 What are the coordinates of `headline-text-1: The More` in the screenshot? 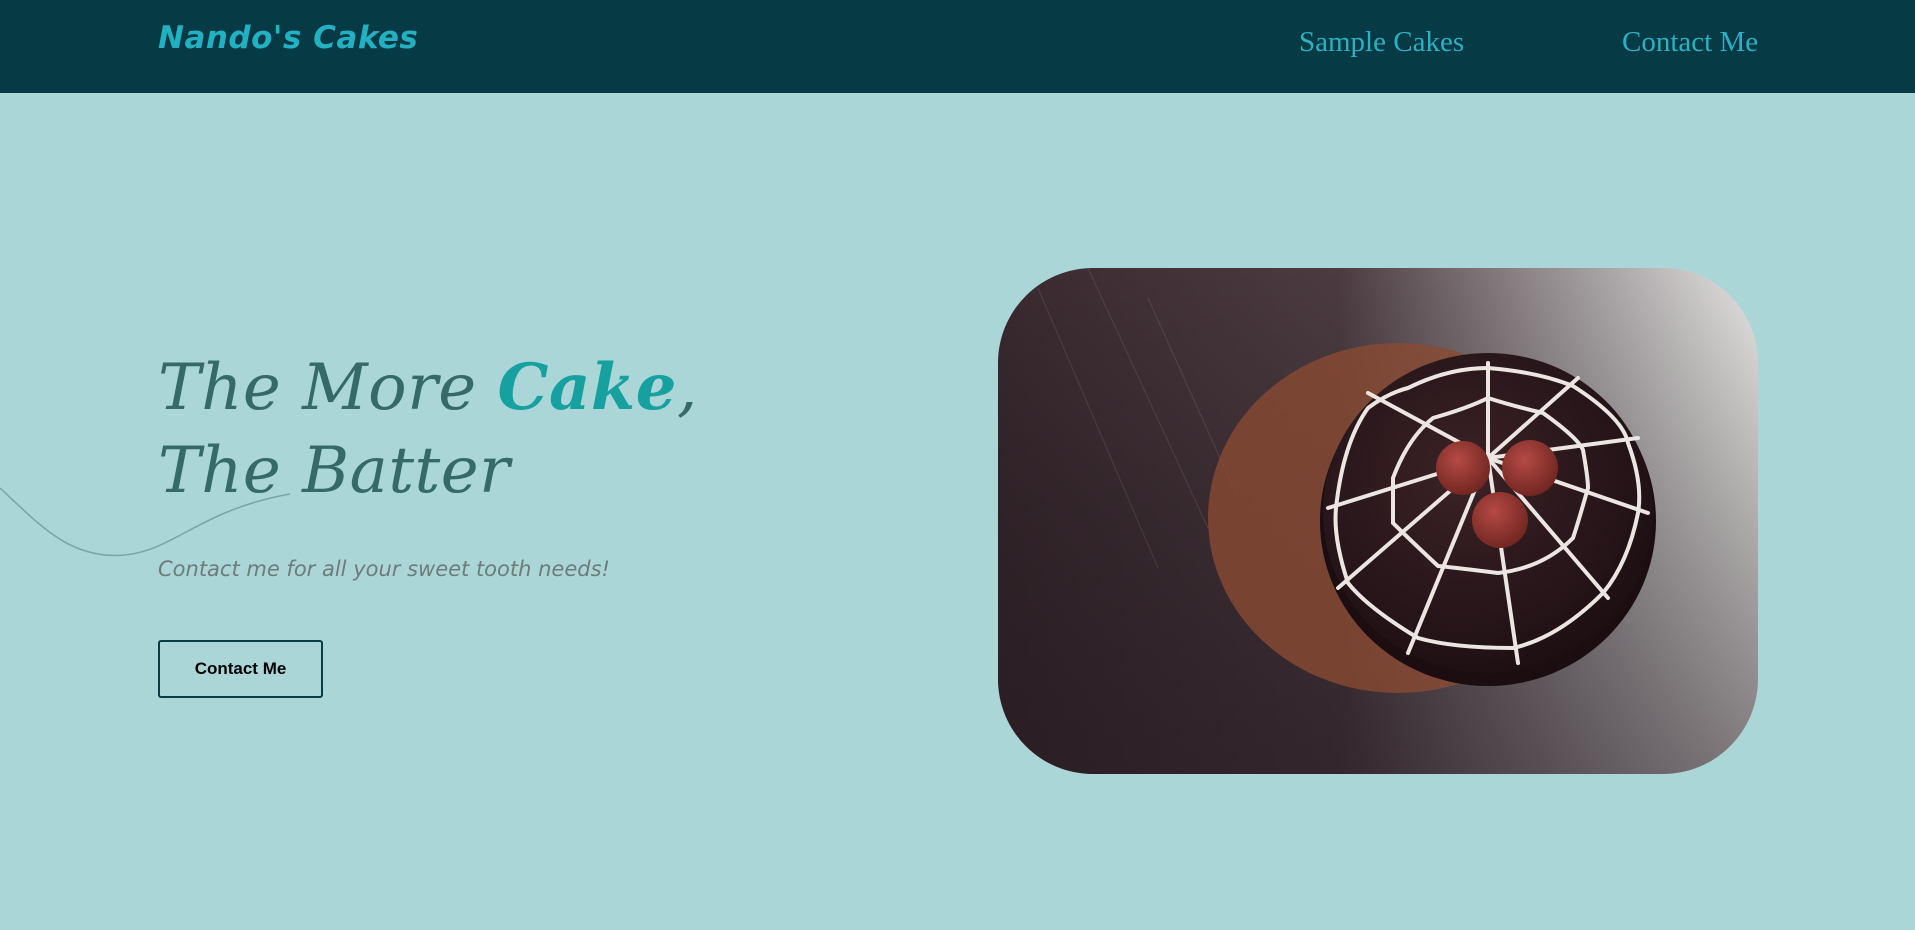 It's located at (328, 388).